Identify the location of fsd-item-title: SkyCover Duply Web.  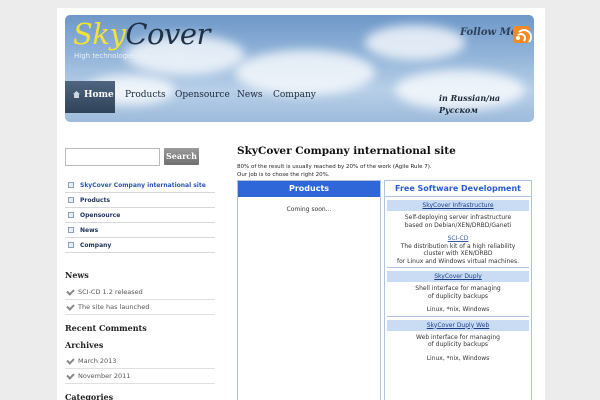
(458, 325).